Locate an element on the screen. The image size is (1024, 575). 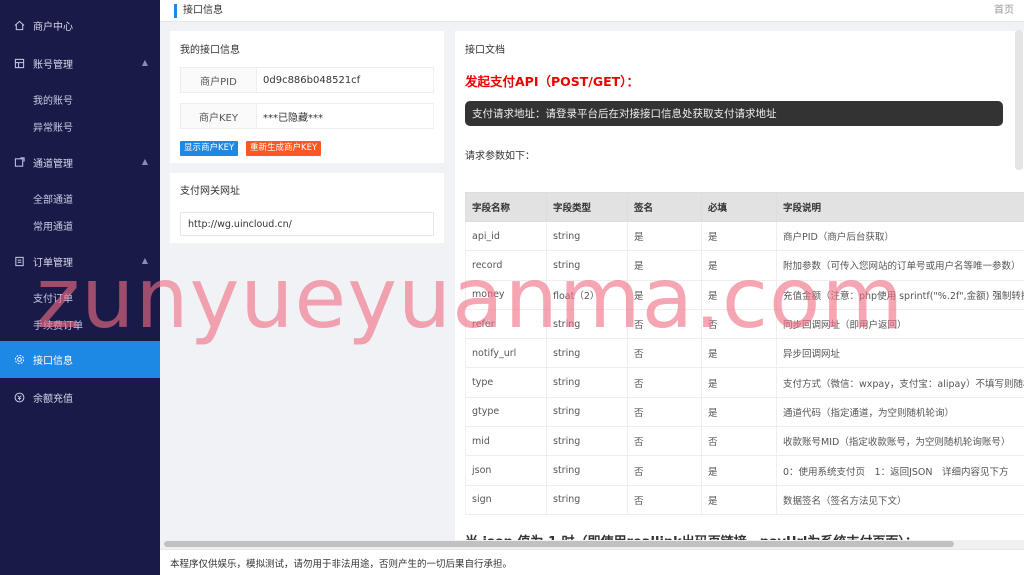
key-row: 商户KEY ***已隐藏*** is located at coordinates (307, 116).